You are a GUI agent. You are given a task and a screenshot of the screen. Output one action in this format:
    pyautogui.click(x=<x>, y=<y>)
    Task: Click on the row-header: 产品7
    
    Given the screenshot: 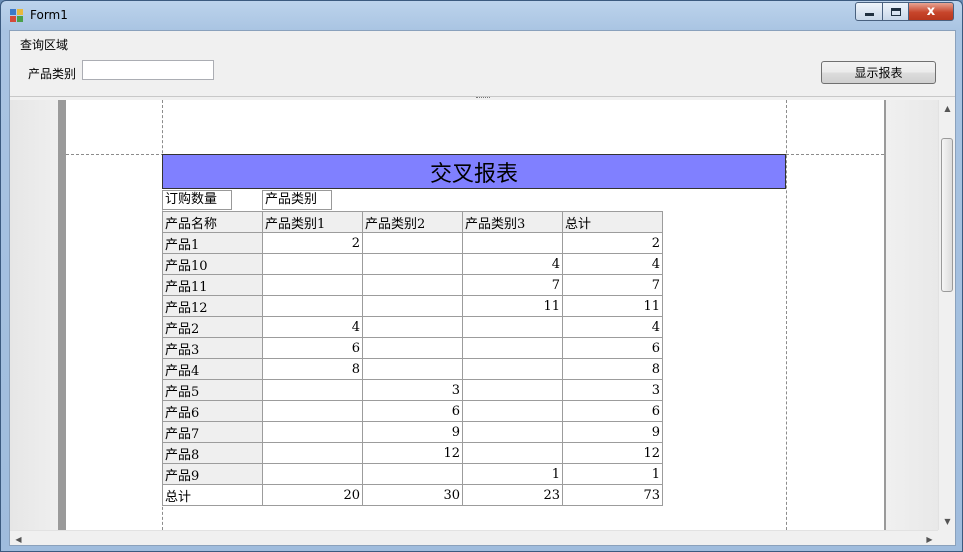 What is the action you would take?
    pyautogui.click(x=212, y=432)
    